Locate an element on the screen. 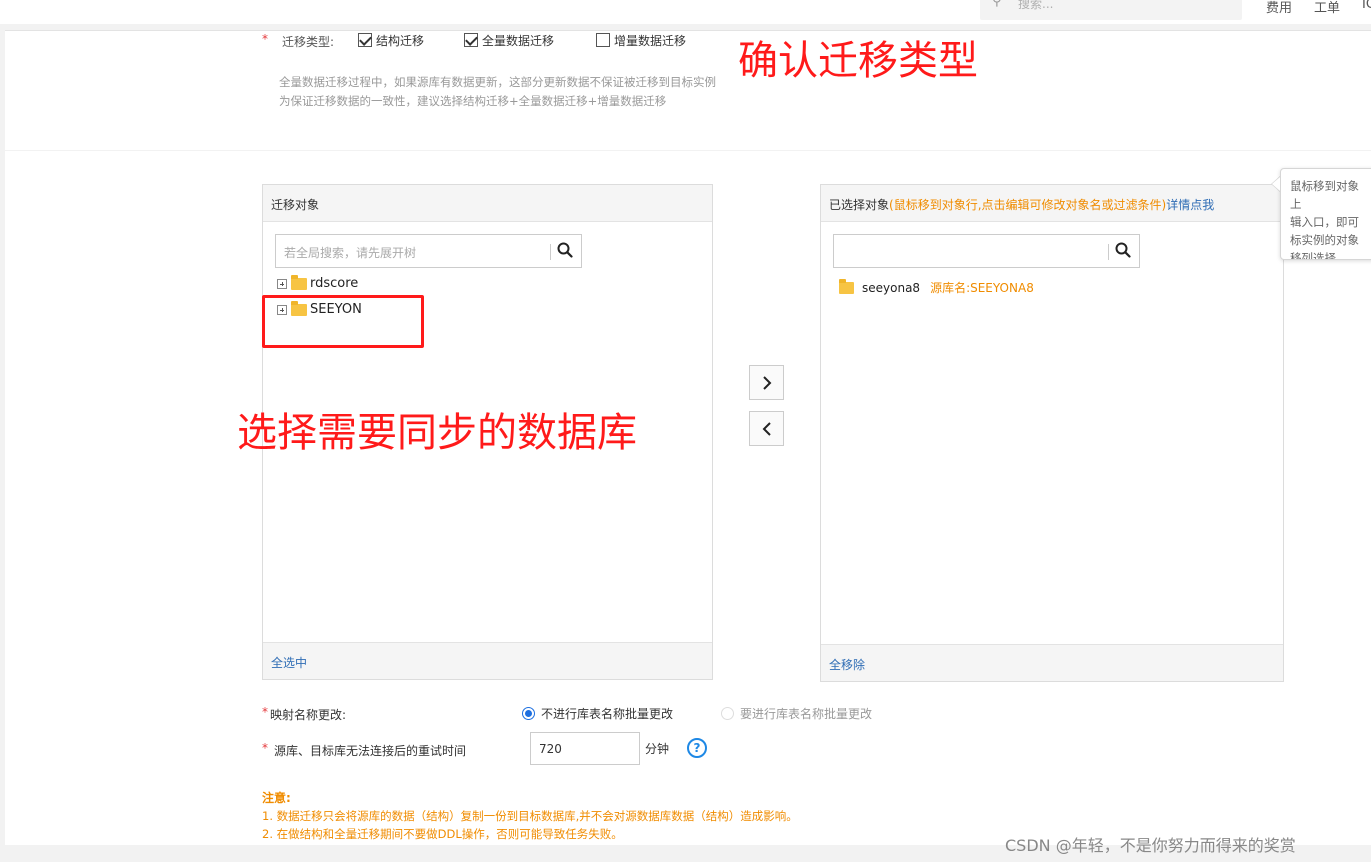 Image resolution: width=1371 pixels, height=862 pixels. annotation-select-db: 选择需要同步的数据库 is located at coordinates (437, 433).